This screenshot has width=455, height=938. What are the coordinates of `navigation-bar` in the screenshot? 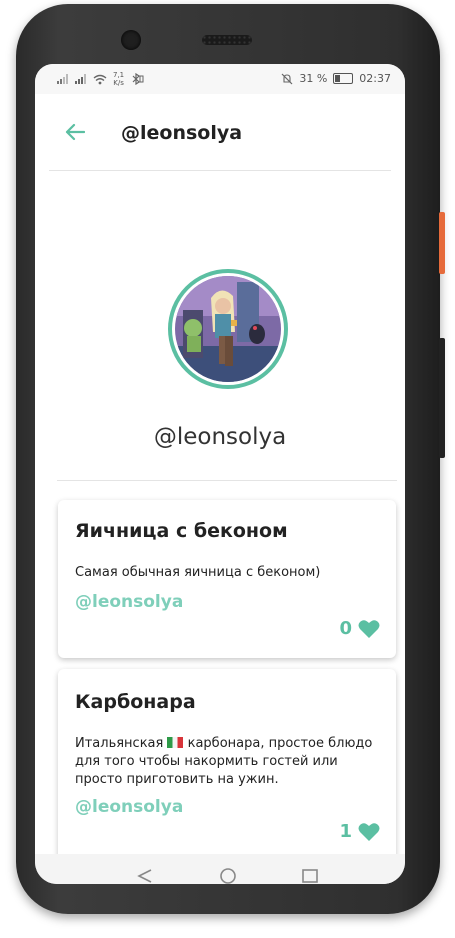 It's located at (220, 869).